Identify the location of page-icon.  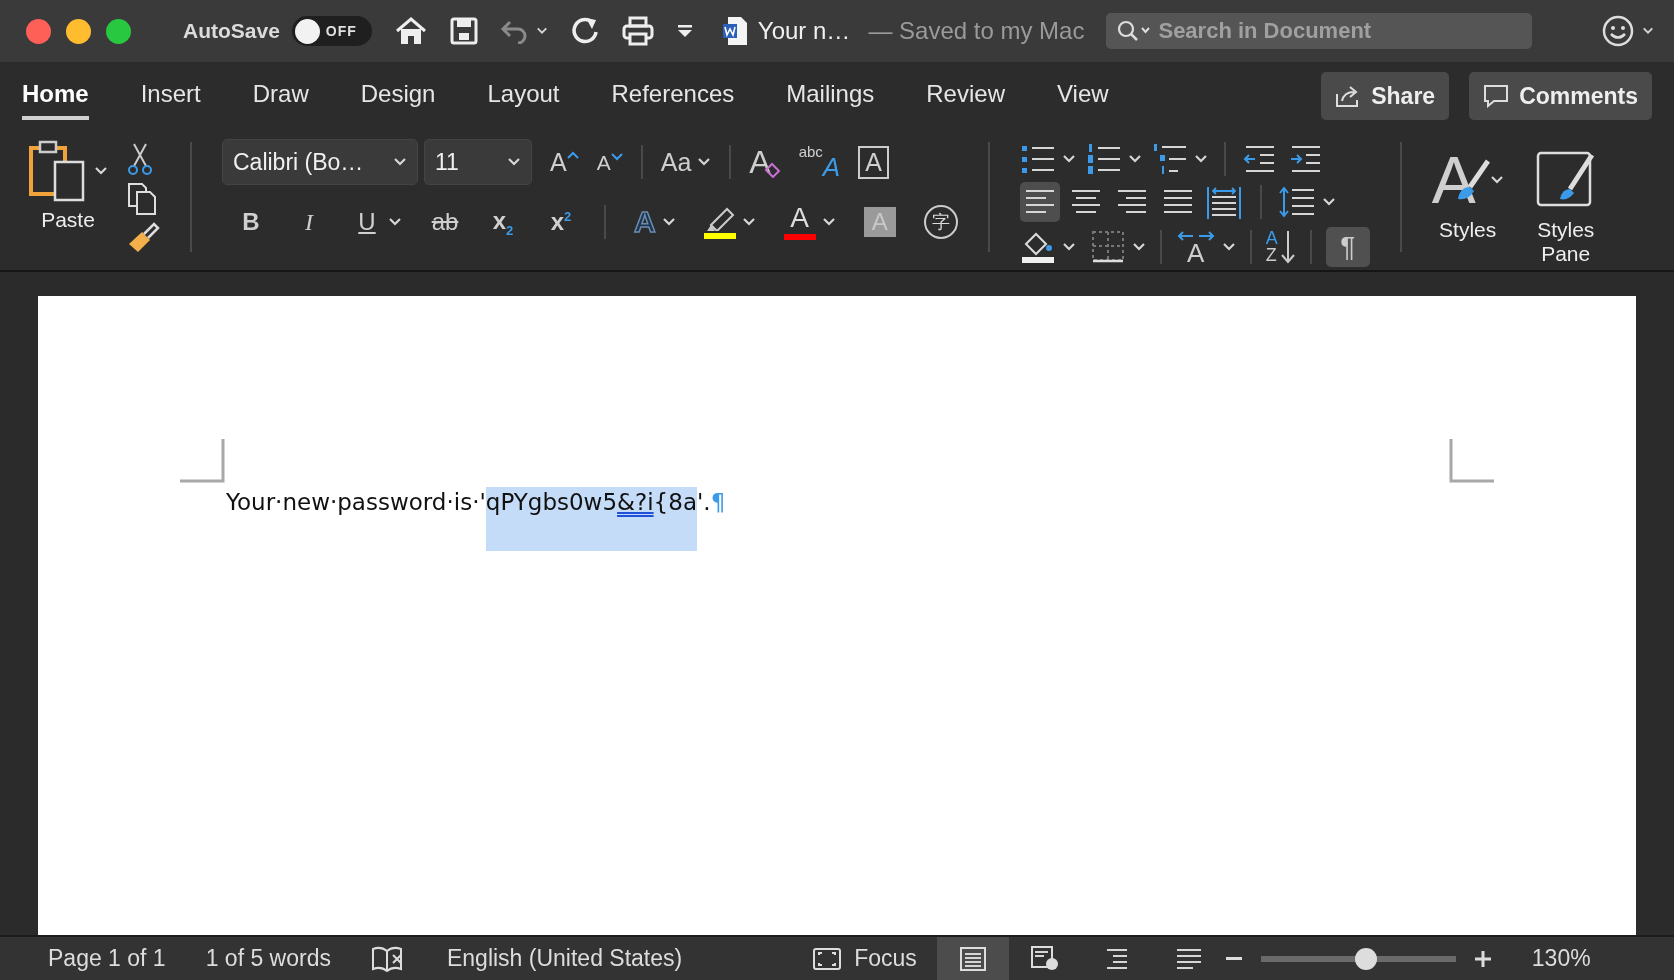
(972, 958).